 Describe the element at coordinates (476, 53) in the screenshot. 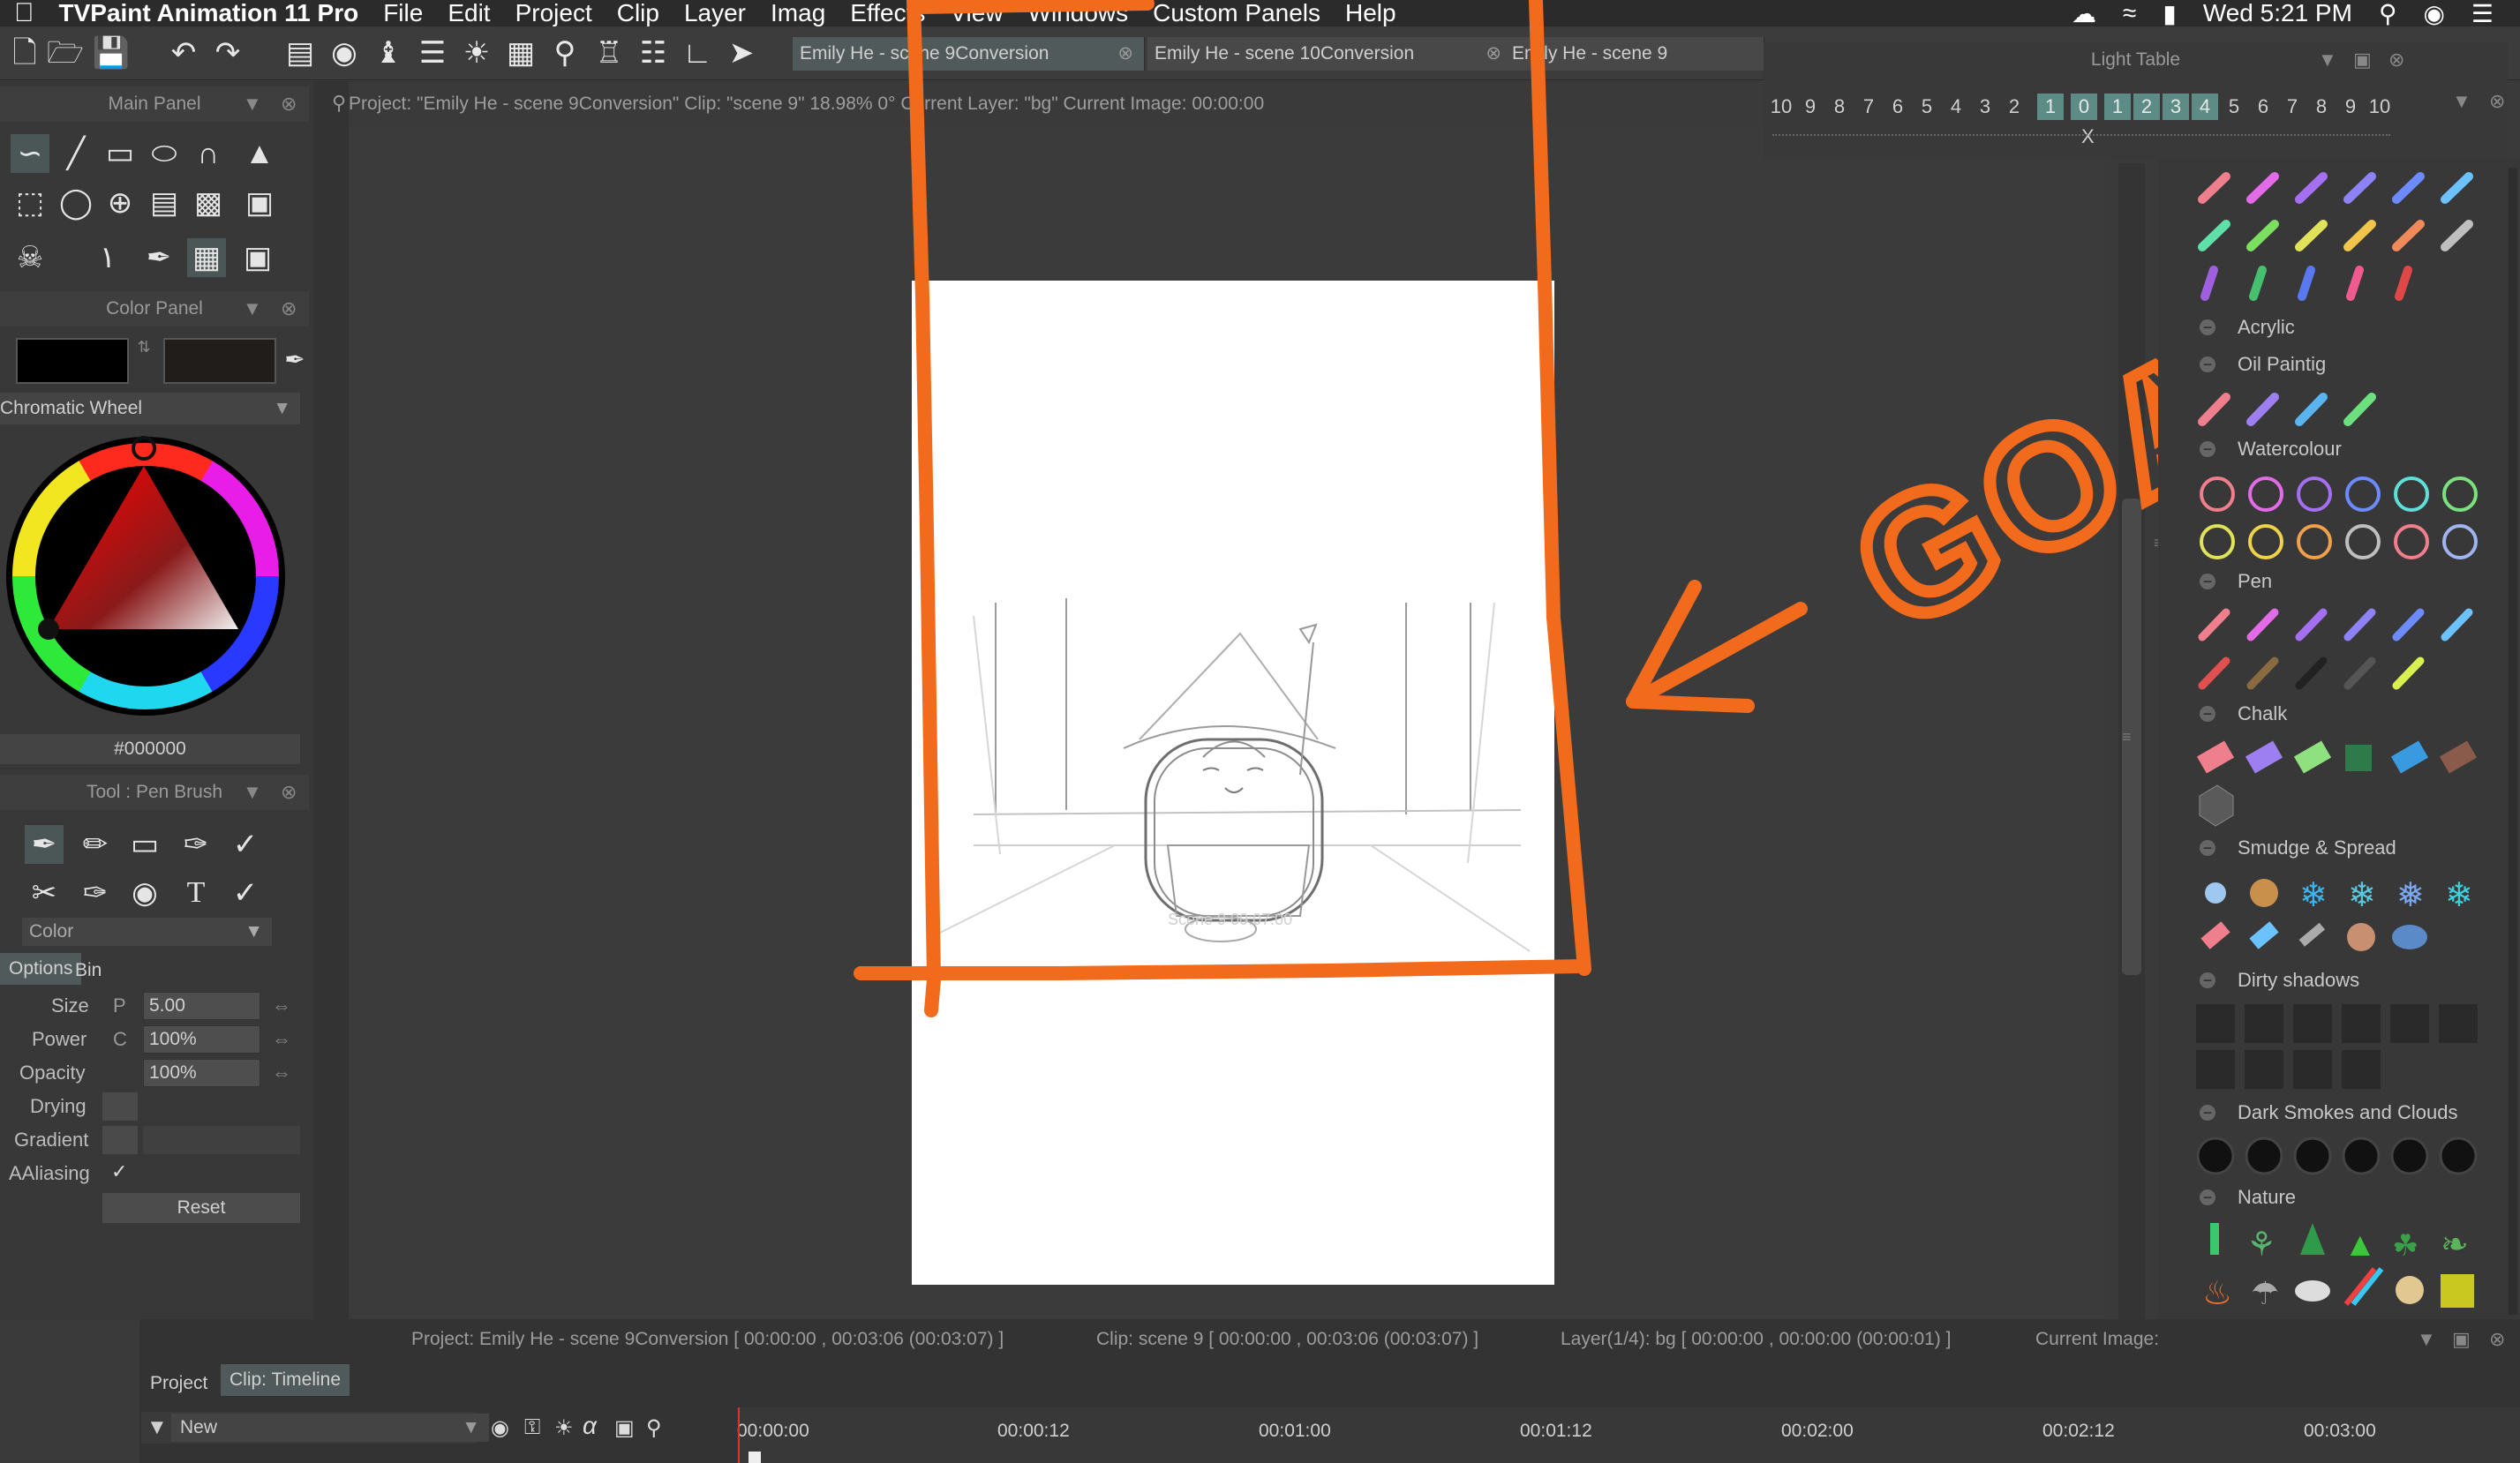

I see `light-bulb-icon: ☀` at that location.